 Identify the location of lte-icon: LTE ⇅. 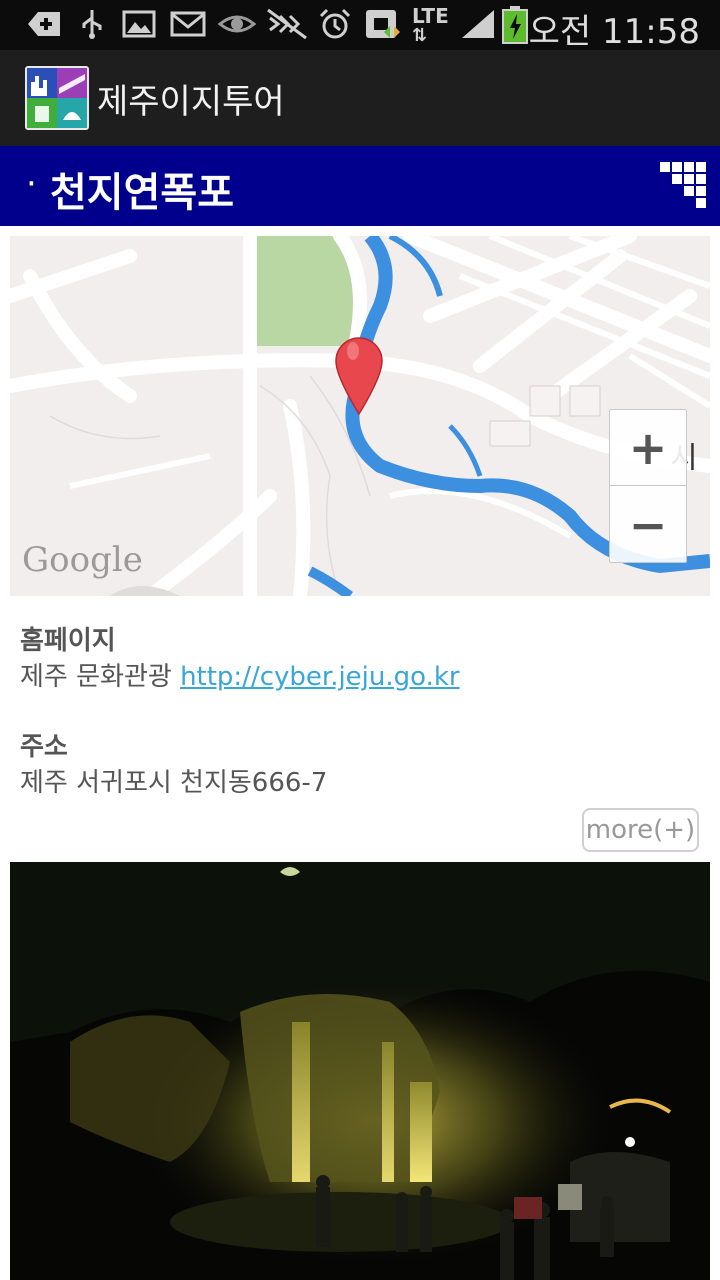
(430, 25).